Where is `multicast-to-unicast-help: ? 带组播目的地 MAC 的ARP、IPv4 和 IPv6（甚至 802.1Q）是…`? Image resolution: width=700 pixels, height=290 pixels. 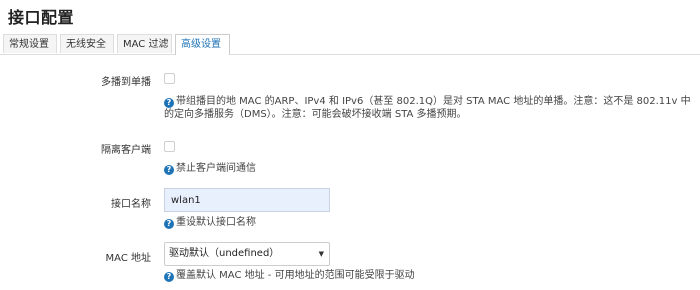
multicast-to-unicast-help: ? 带组播目的地 MAC 的ARP、IPv4 和 IPv6（甚至 802.1Q）是… is located at coordinates (429, 108).